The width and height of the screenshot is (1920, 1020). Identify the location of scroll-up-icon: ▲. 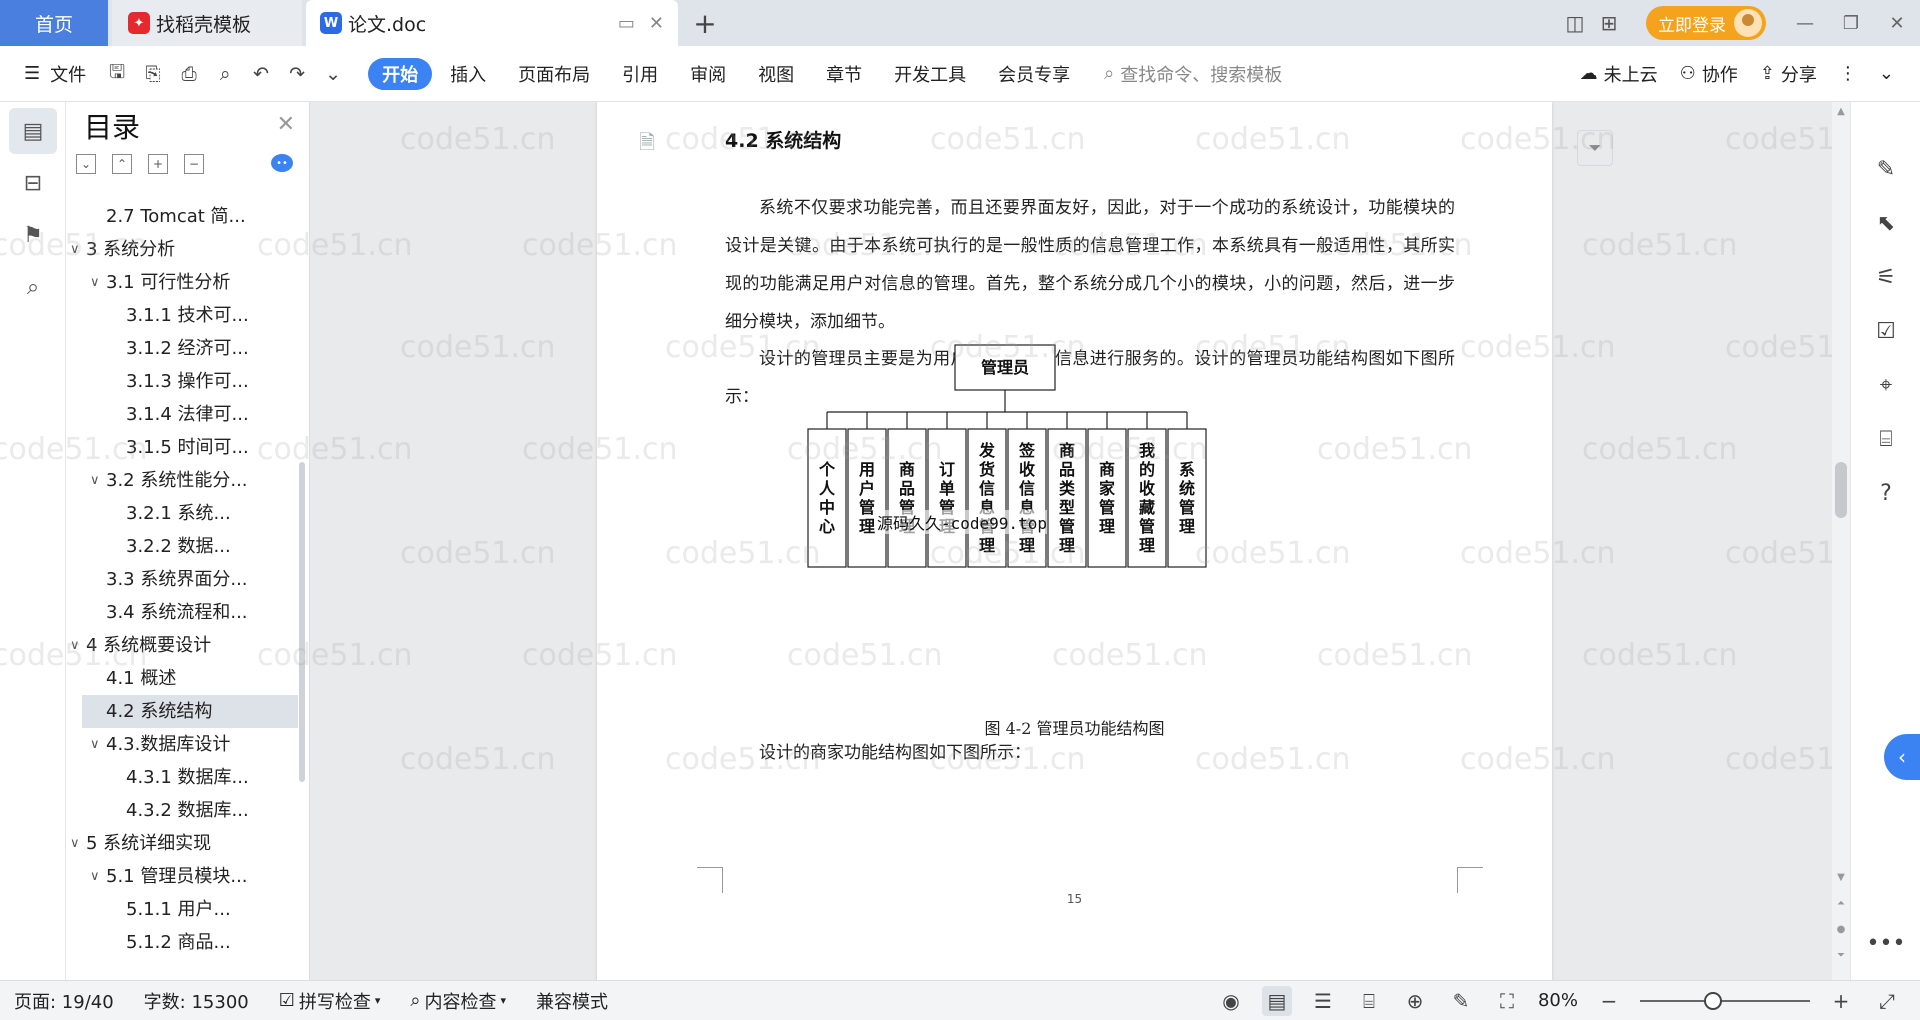
(1841, 111).